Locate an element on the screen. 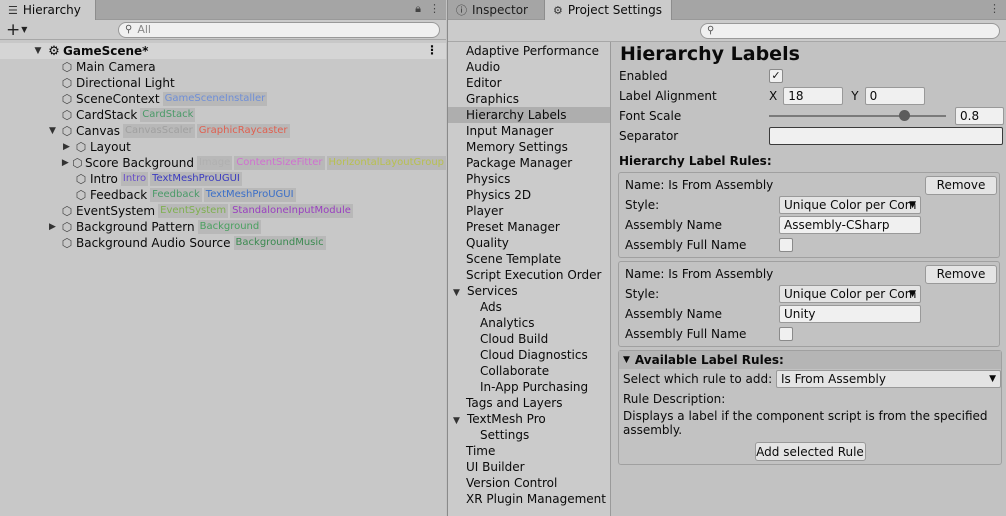  hierarchy-row: ⬡ Background Audio Source BackgroundMusic is located at coordinates (223, 243).